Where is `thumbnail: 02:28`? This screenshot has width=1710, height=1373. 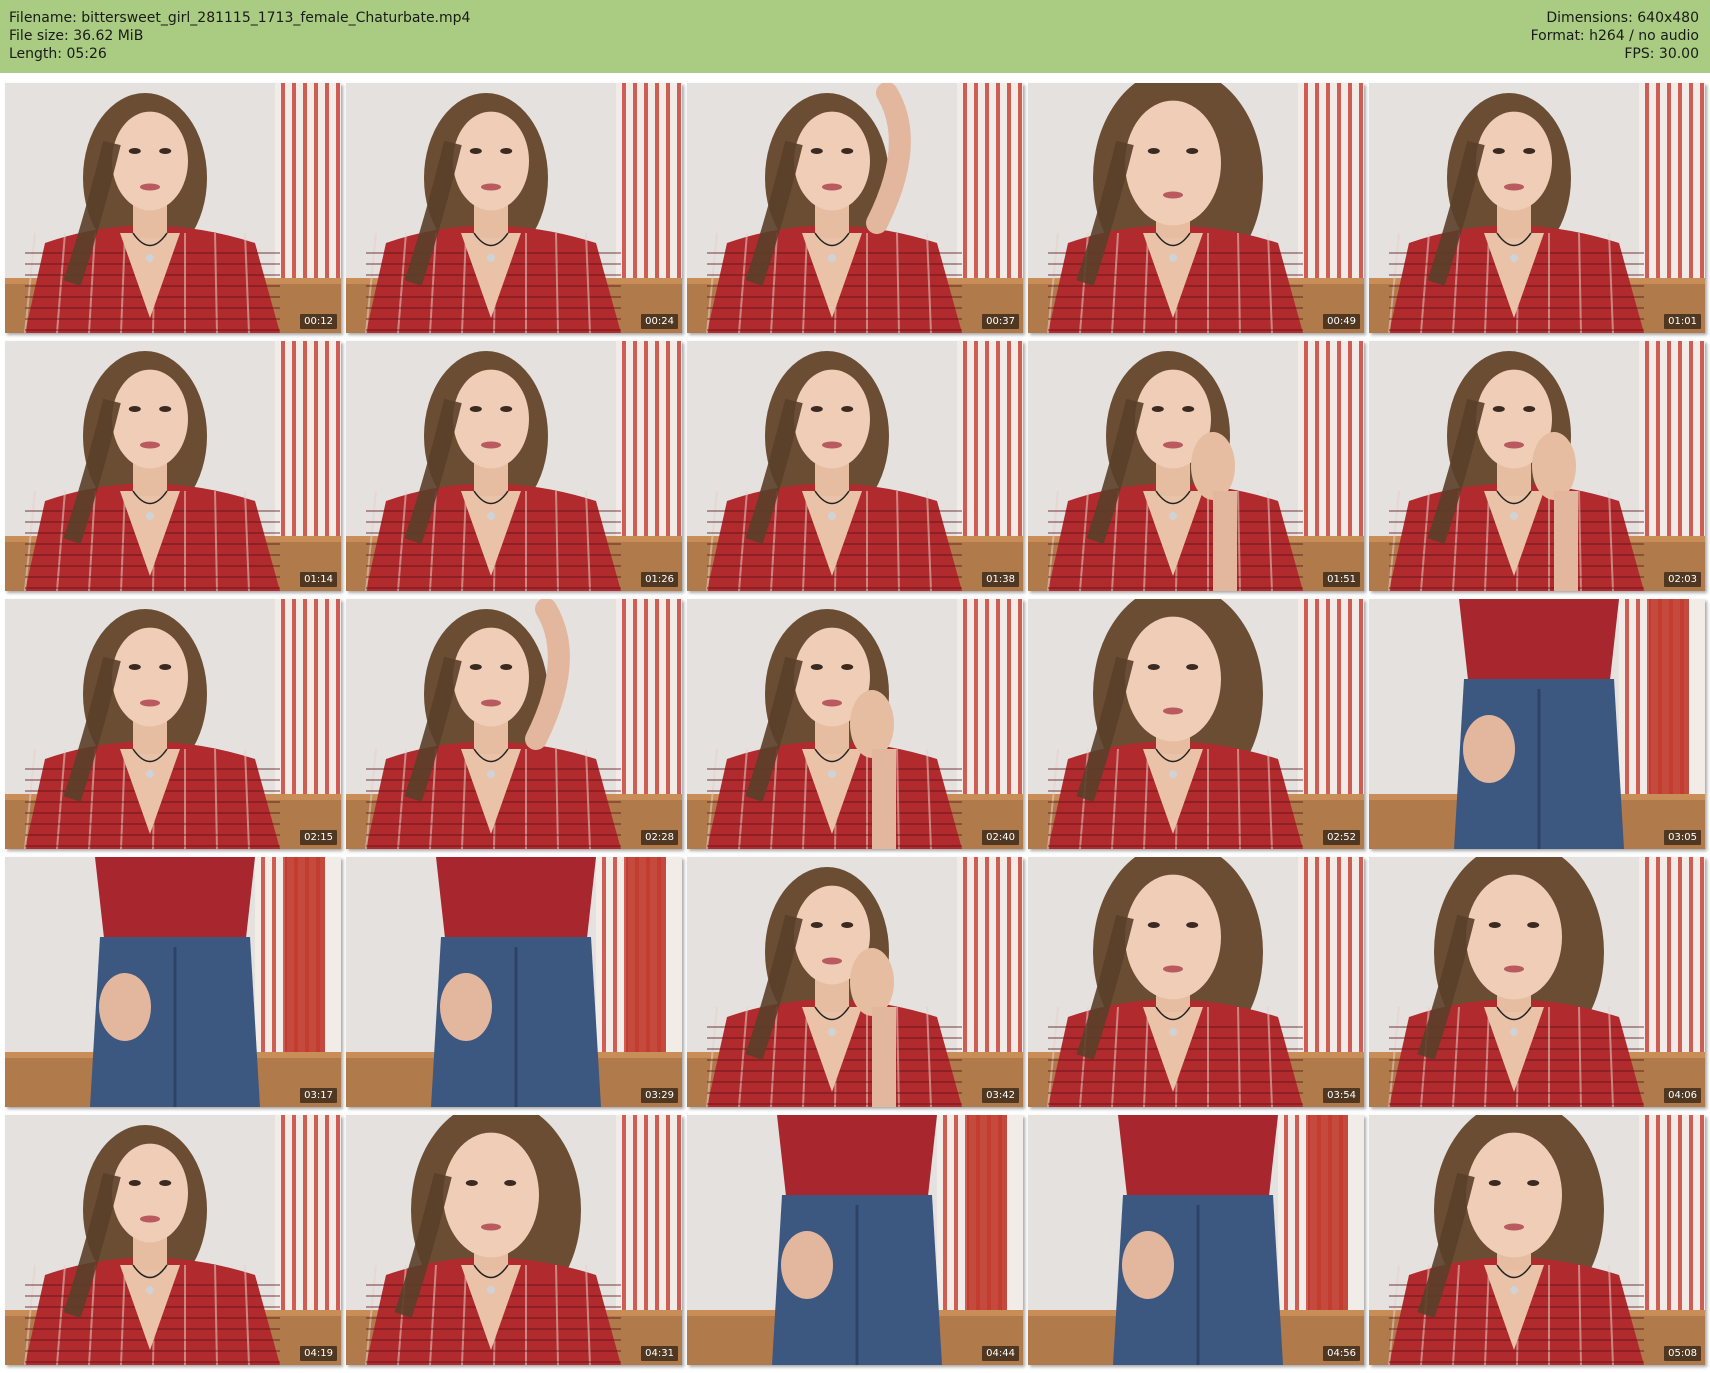
thumbnail: 02:28 is located at coordinates (514, 724).